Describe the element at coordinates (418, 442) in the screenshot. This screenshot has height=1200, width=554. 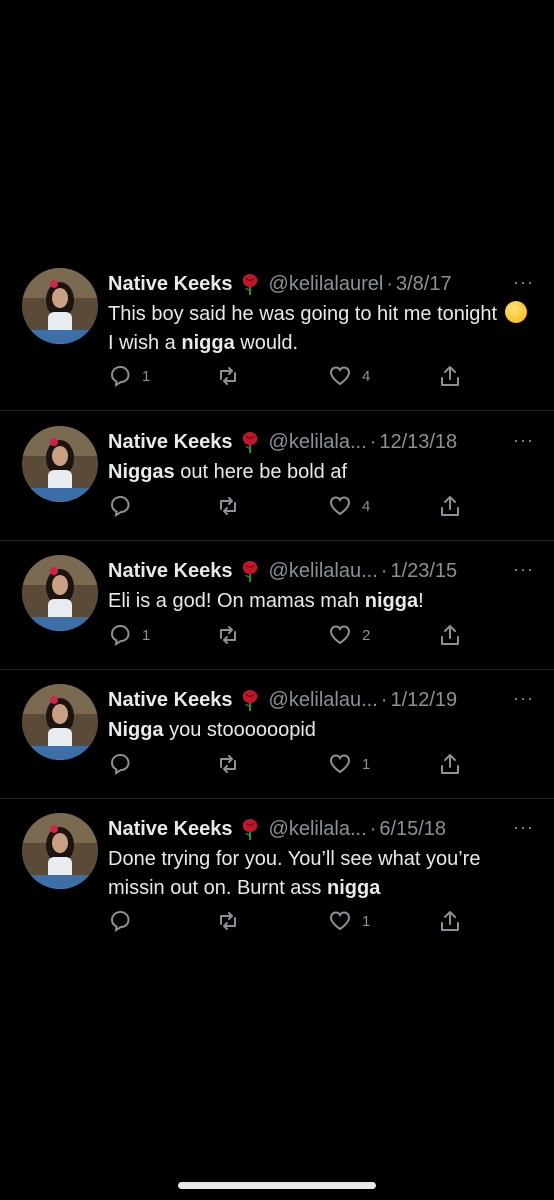
I see `tweet-date: 12/13/18` at that location.